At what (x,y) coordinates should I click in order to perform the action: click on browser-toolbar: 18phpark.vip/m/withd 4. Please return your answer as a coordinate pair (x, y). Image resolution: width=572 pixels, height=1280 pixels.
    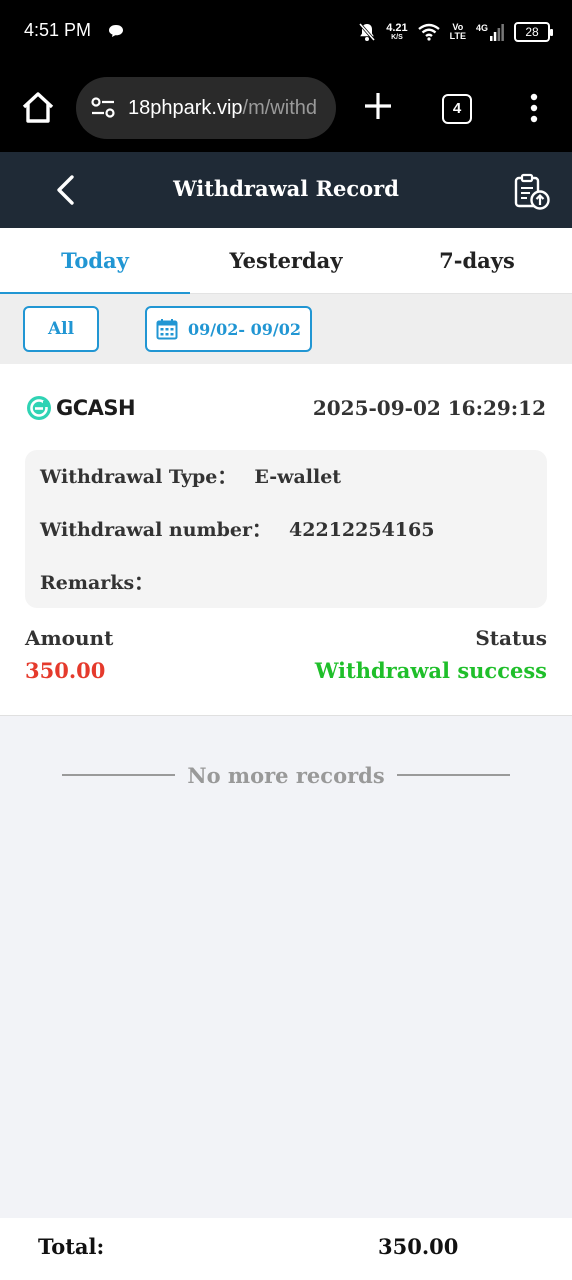
    Looking at the image, I should click on (286, 108).